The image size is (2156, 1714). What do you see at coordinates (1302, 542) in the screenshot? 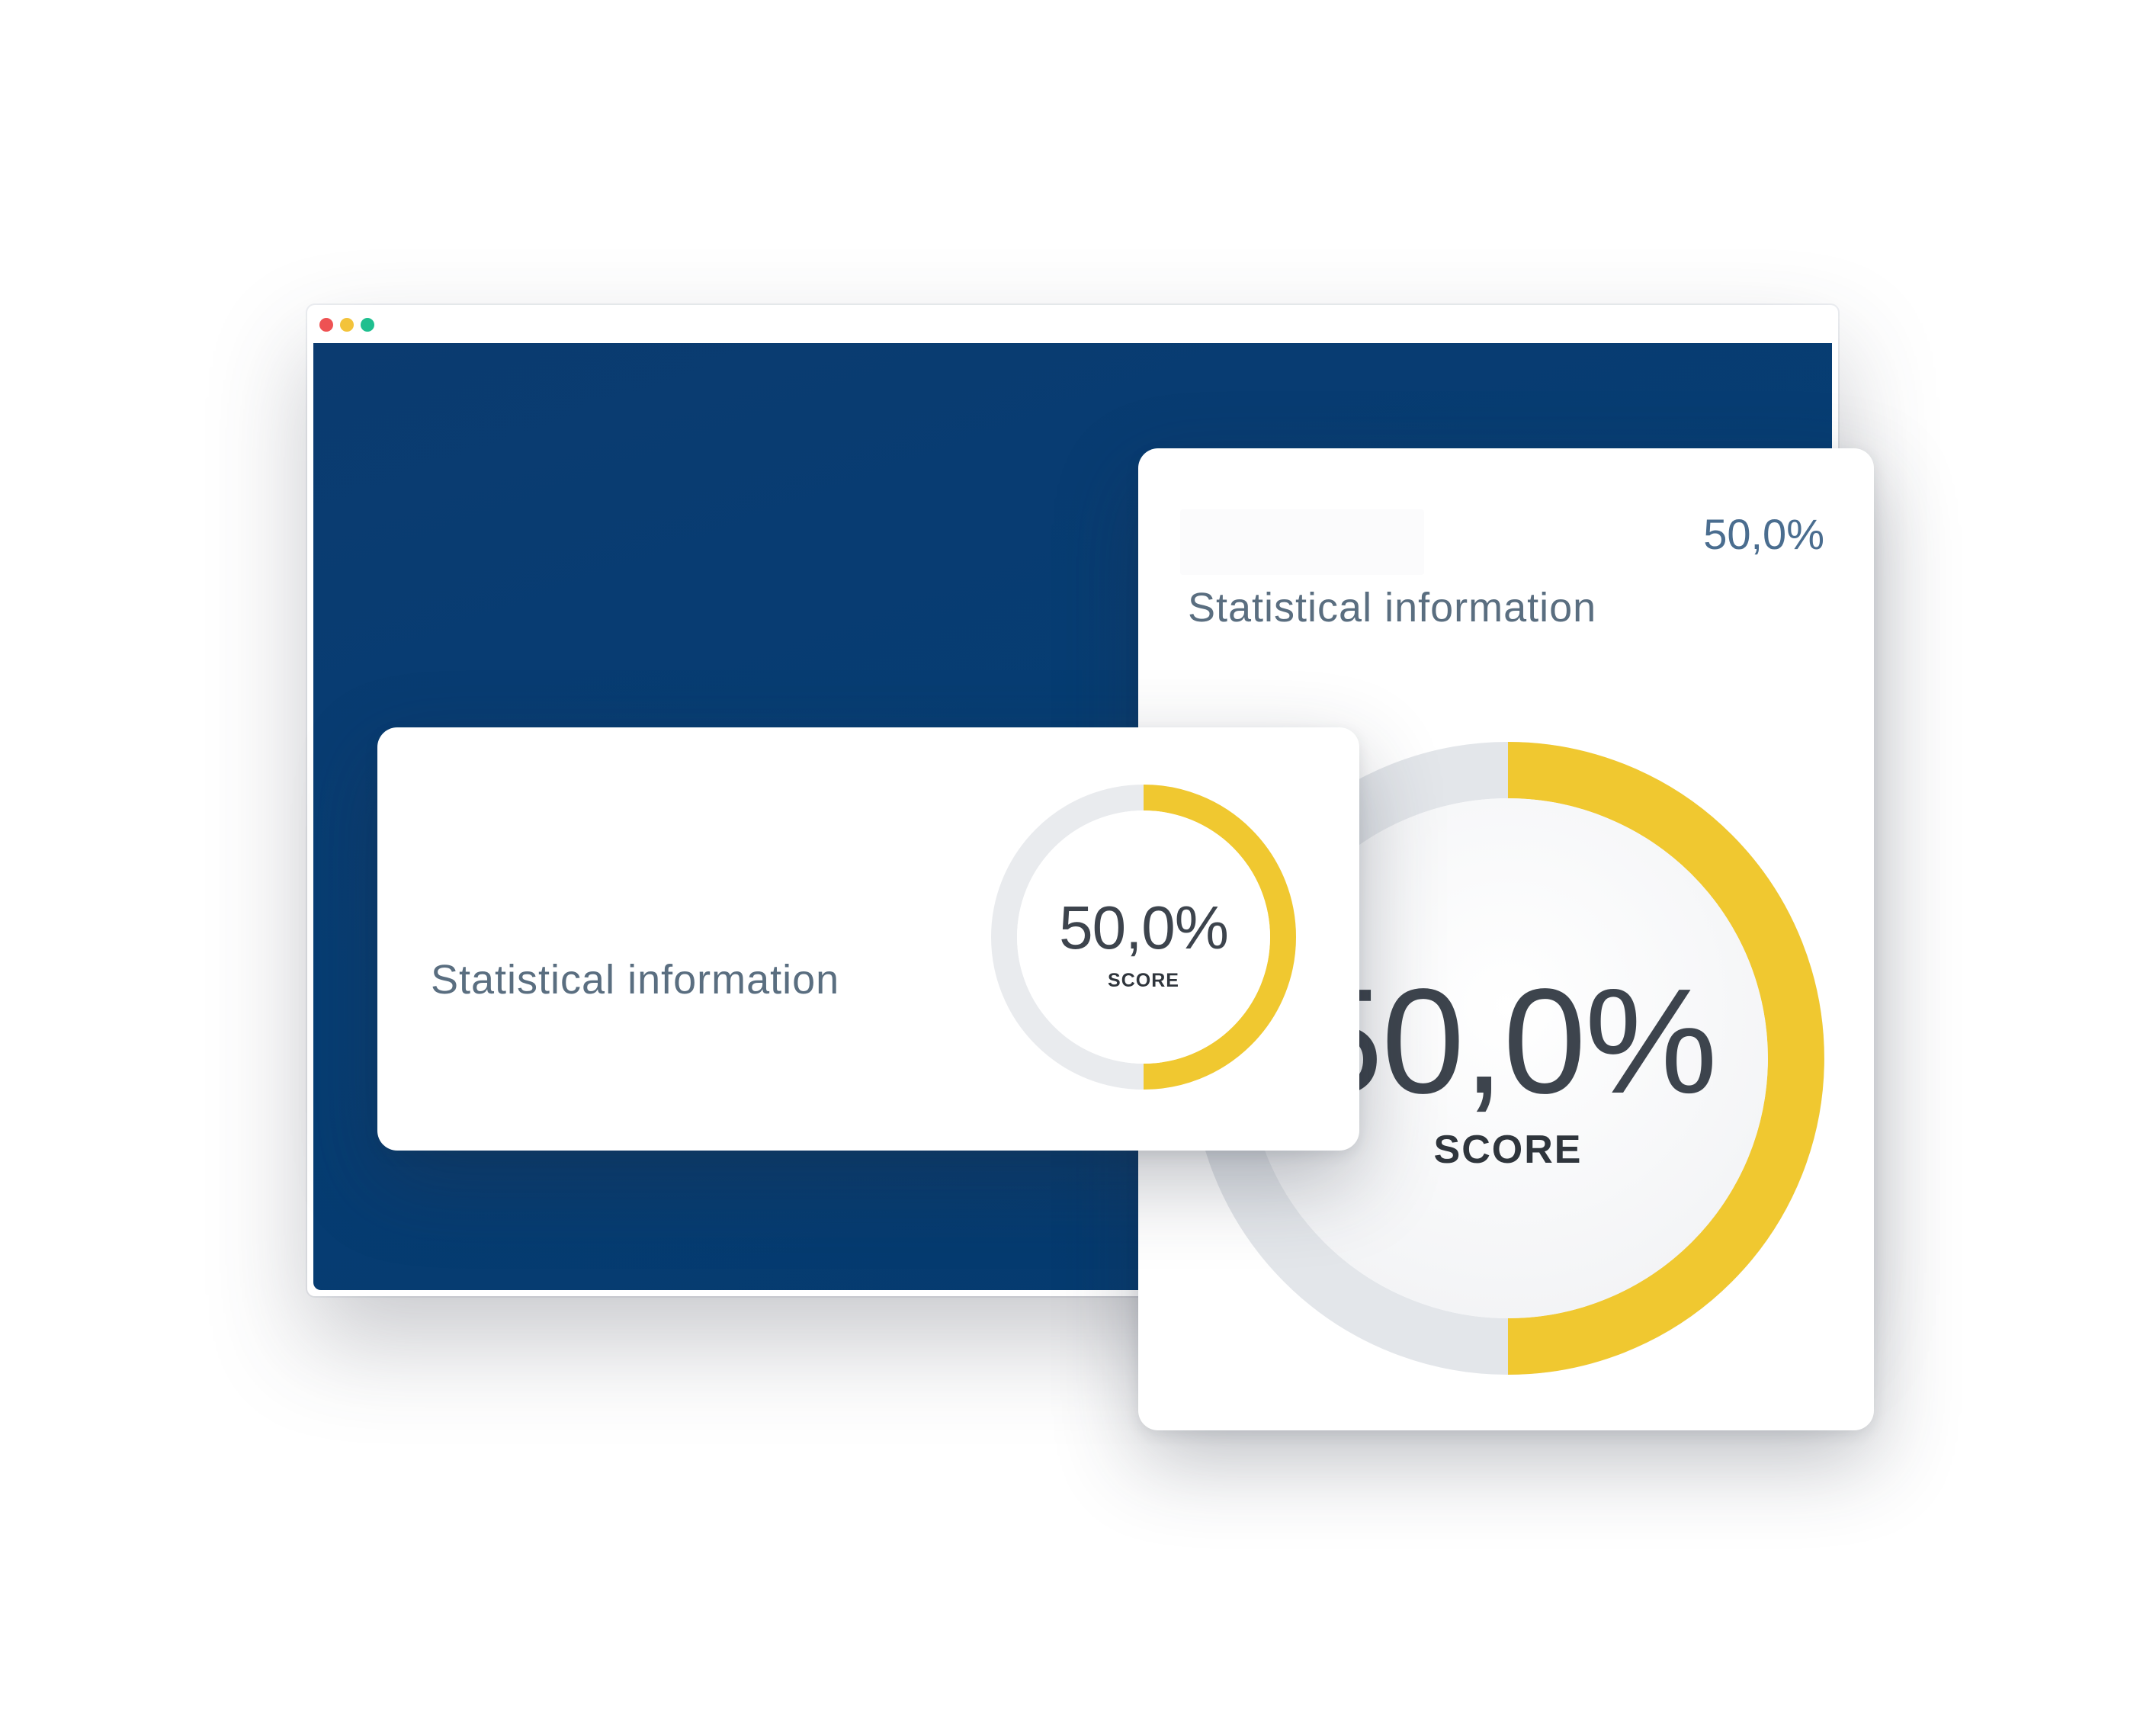
I see `card-header-placeholder` at bounding box center [1302, 542].